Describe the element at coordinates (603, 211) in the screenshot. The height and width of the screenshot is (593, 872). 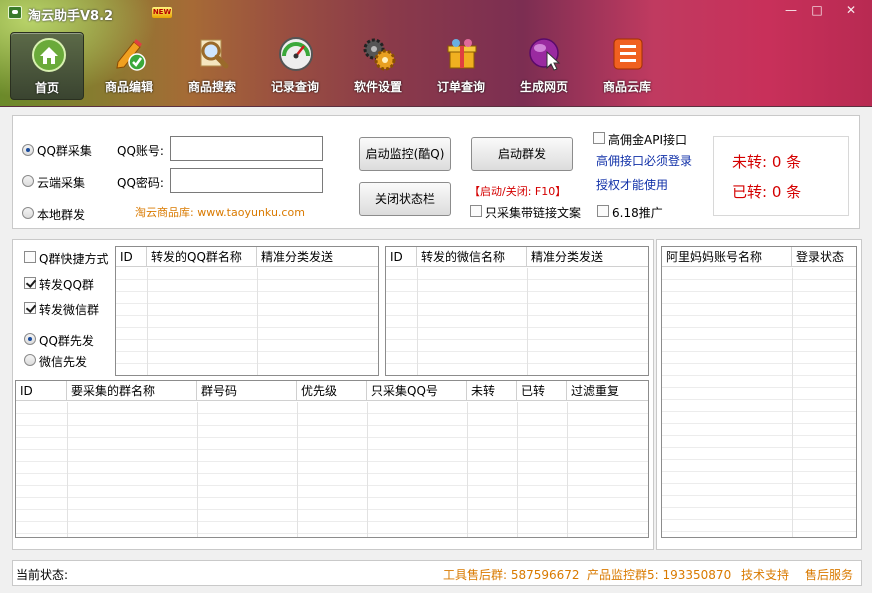
I see `promo-618-checkbox` at that location.